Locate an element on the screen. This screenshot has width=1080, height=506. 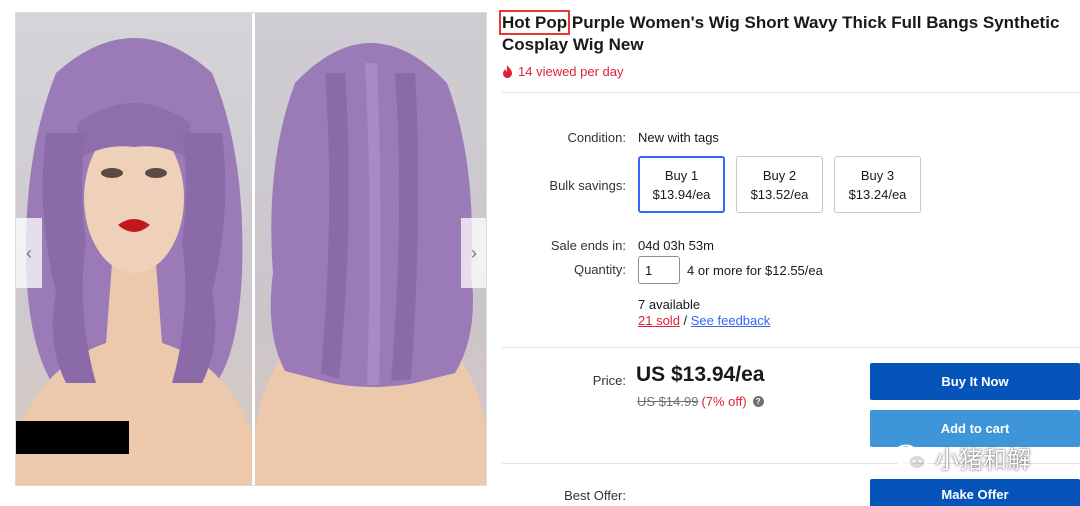
bulk-option-price: $13.24/ea is located at coordinates (877, 194).